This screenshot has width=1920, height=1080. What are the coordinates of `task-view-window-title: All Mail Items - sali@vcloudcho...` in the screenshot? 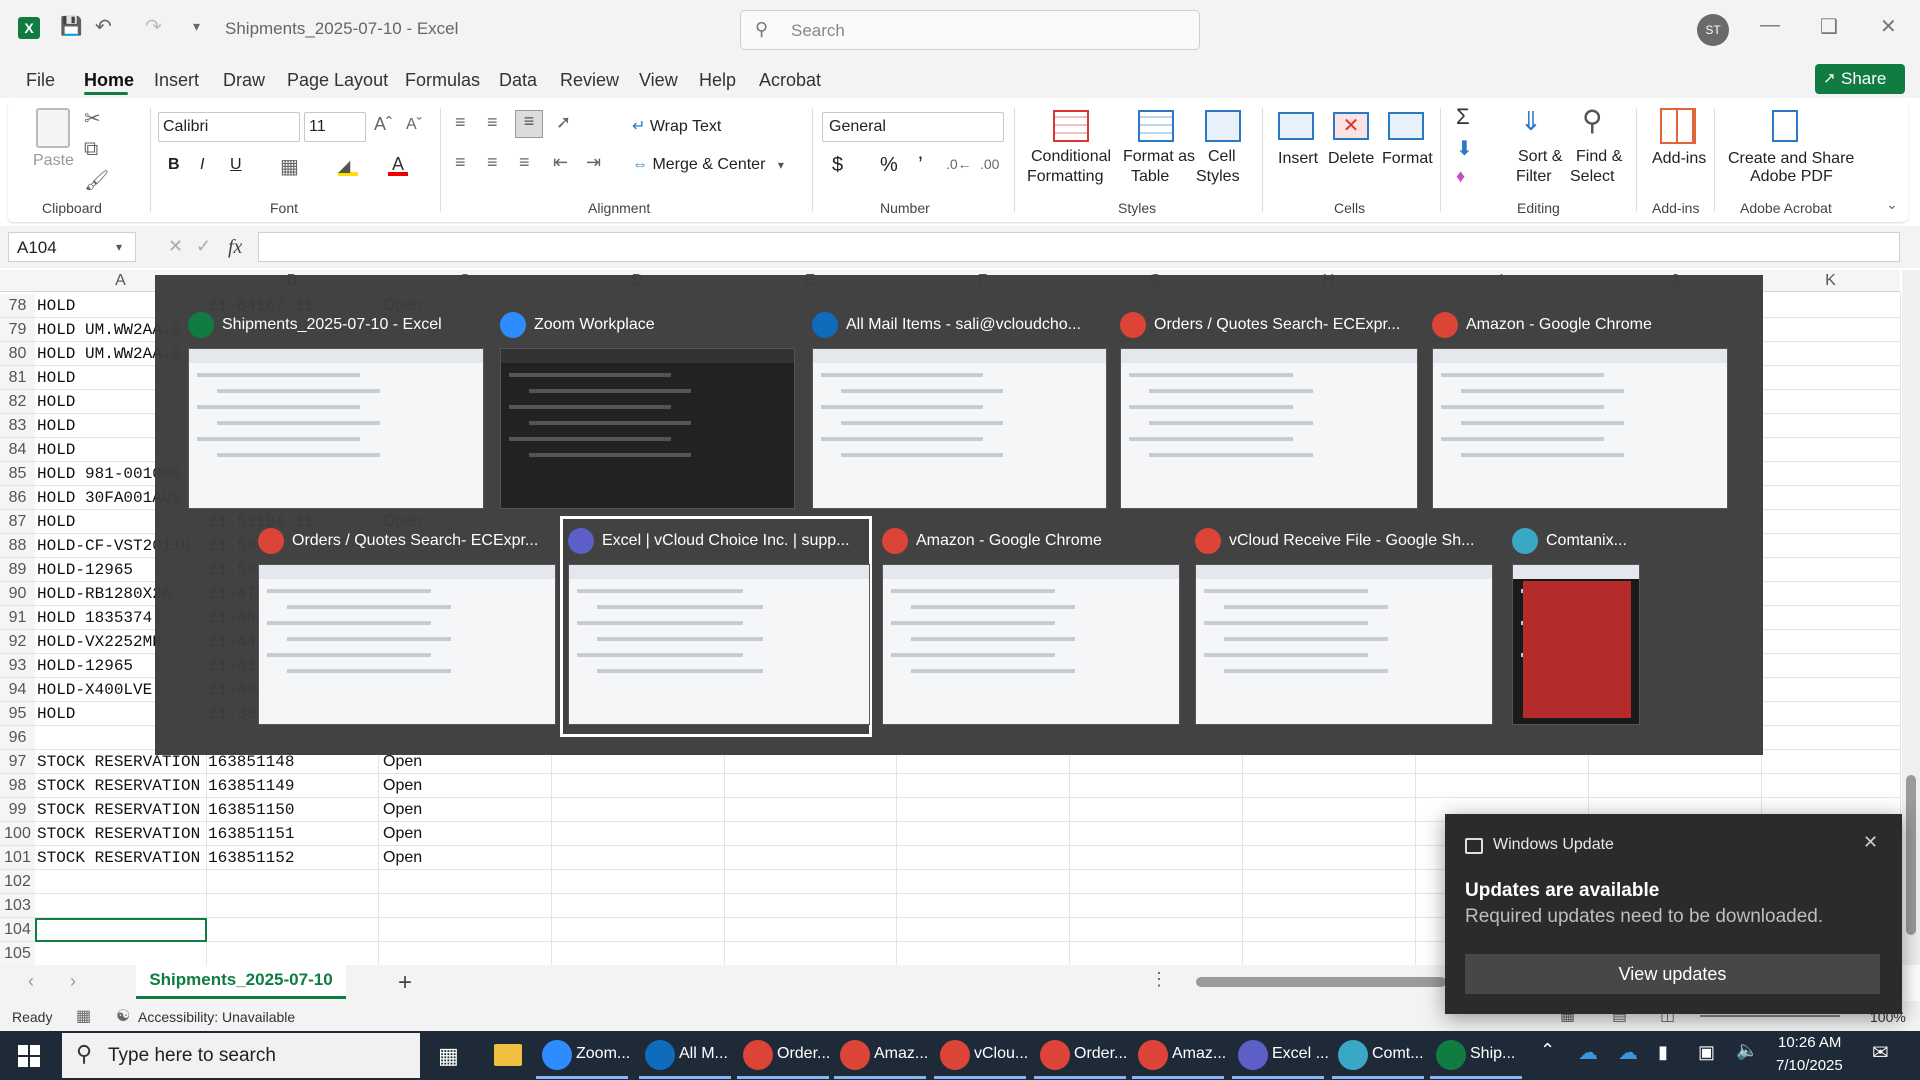 It's located at (978, 325).